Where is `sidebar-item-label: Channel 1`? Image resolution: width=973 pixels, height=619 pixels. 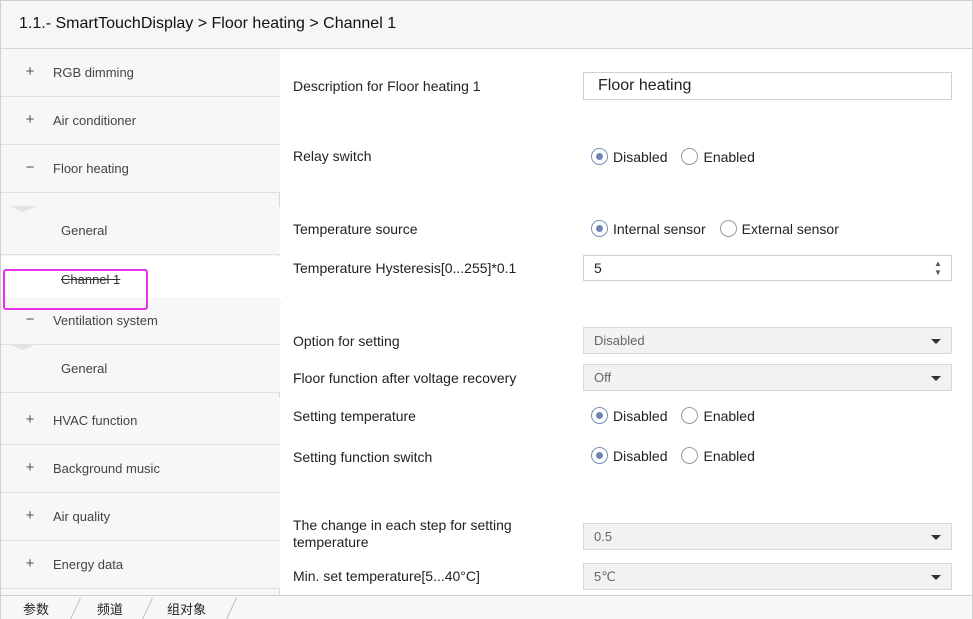 sidebar-item-label: Channel 1 is located at coordinates (91, 279).